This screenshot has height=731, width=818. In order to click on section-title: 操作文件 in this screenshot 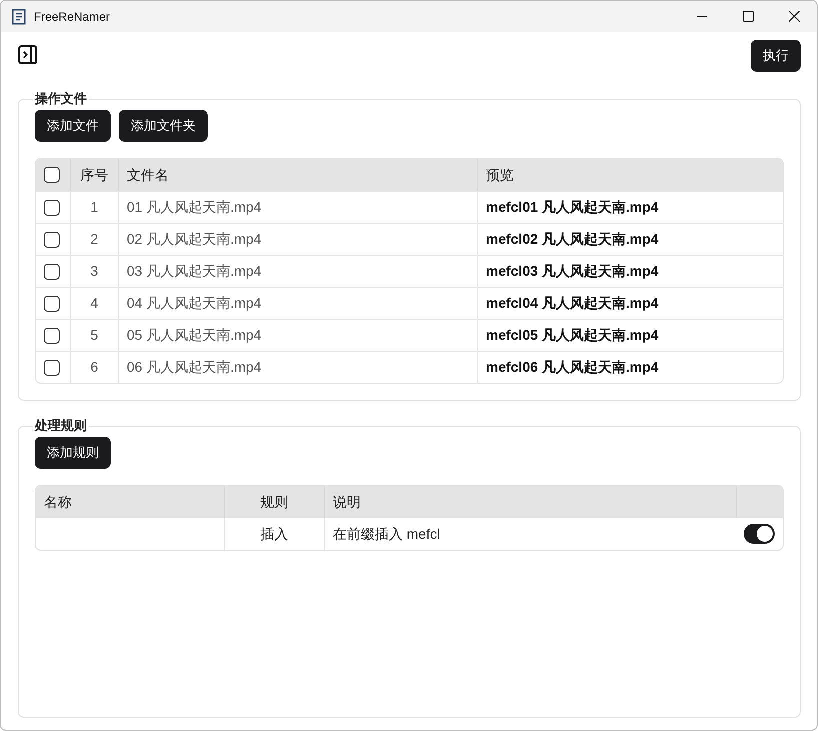, I will do `click(61, 99)`.